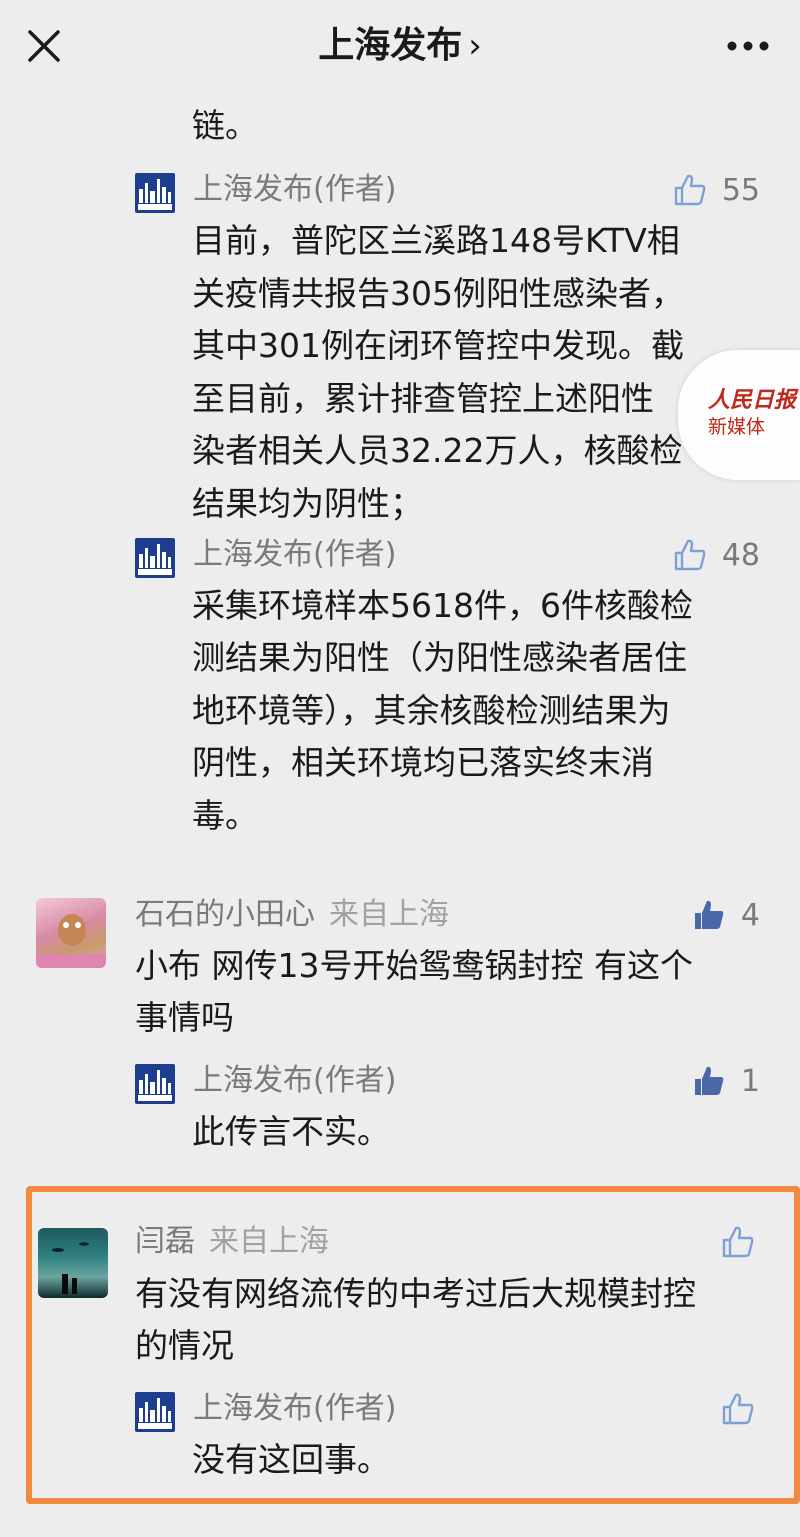  Describe the element at coordinates (740, 190) in the screenshot. I see `like-count: 55` at that location.